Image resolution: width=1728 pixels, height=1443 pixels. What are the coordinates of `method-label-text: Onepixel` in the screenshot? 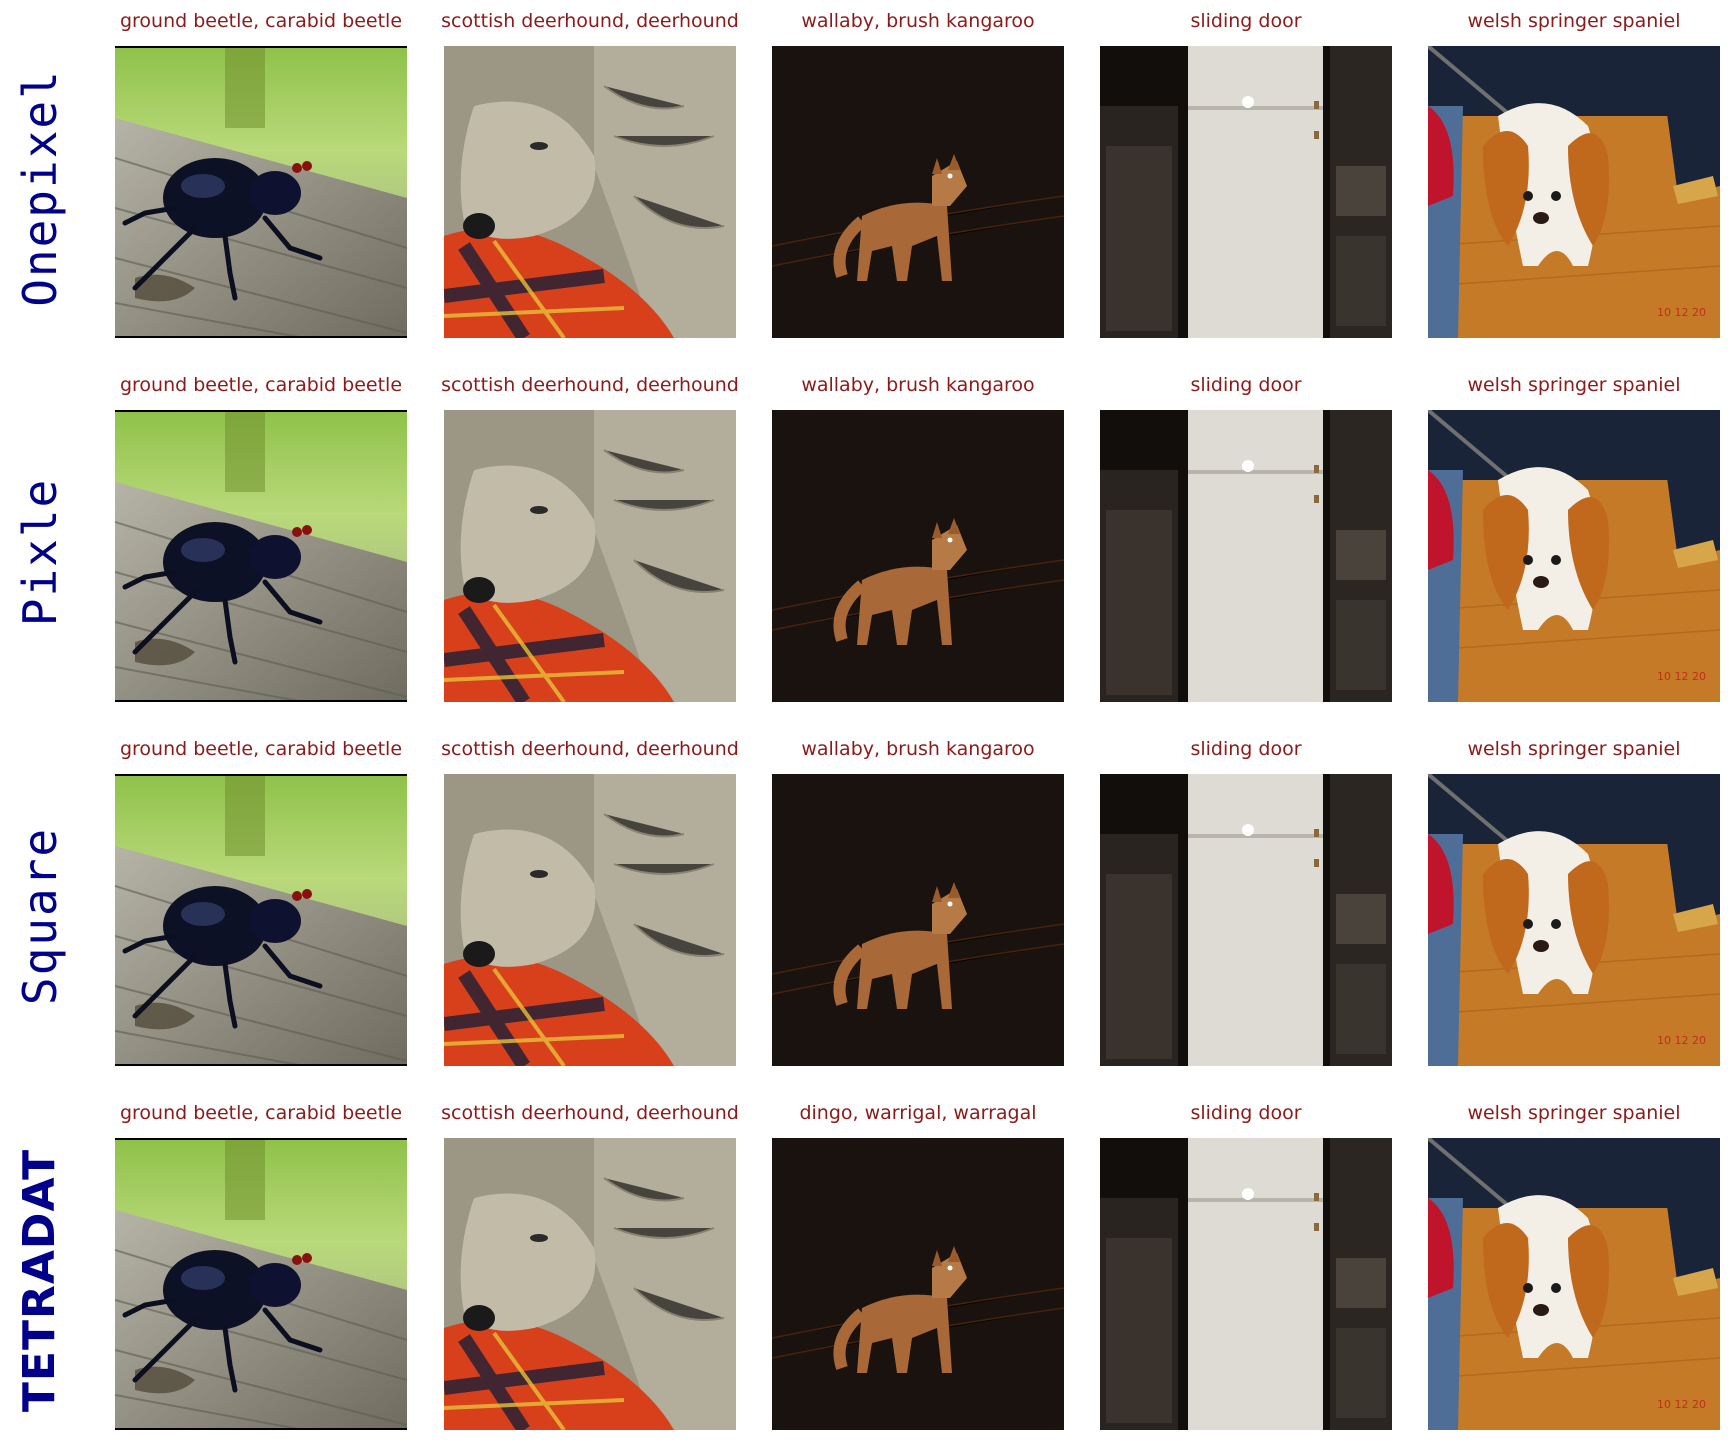 It's located at (40, 188).